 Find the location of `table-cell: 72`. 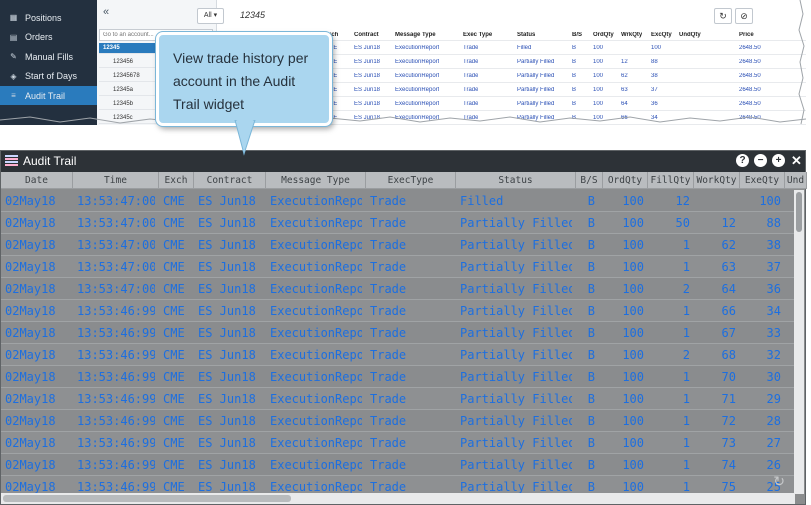

table-cell: 72 is located at coordinates (728, 421).